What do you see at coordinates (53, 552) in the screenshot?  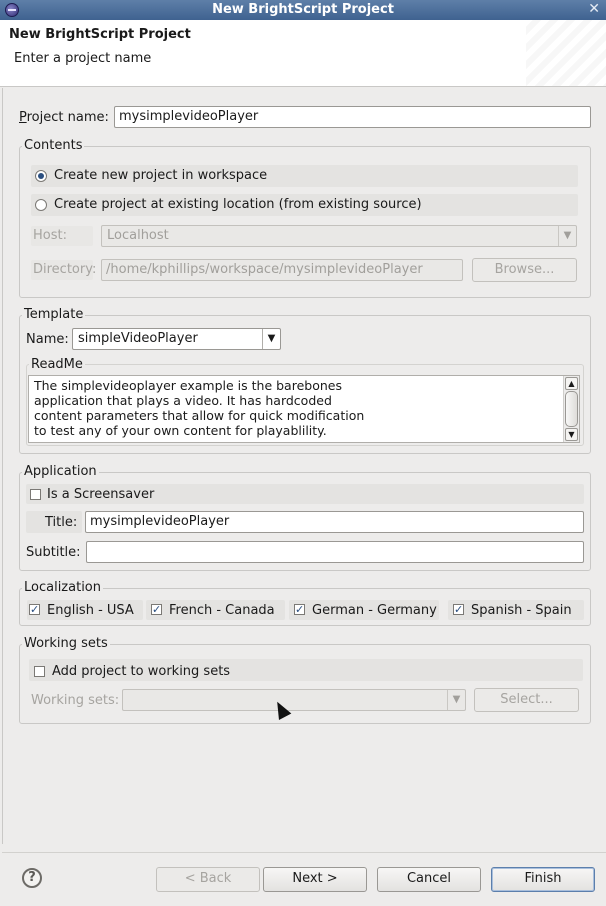 I see `app-subtitle-label: Subtitle:` at bounding box center [53, 552].